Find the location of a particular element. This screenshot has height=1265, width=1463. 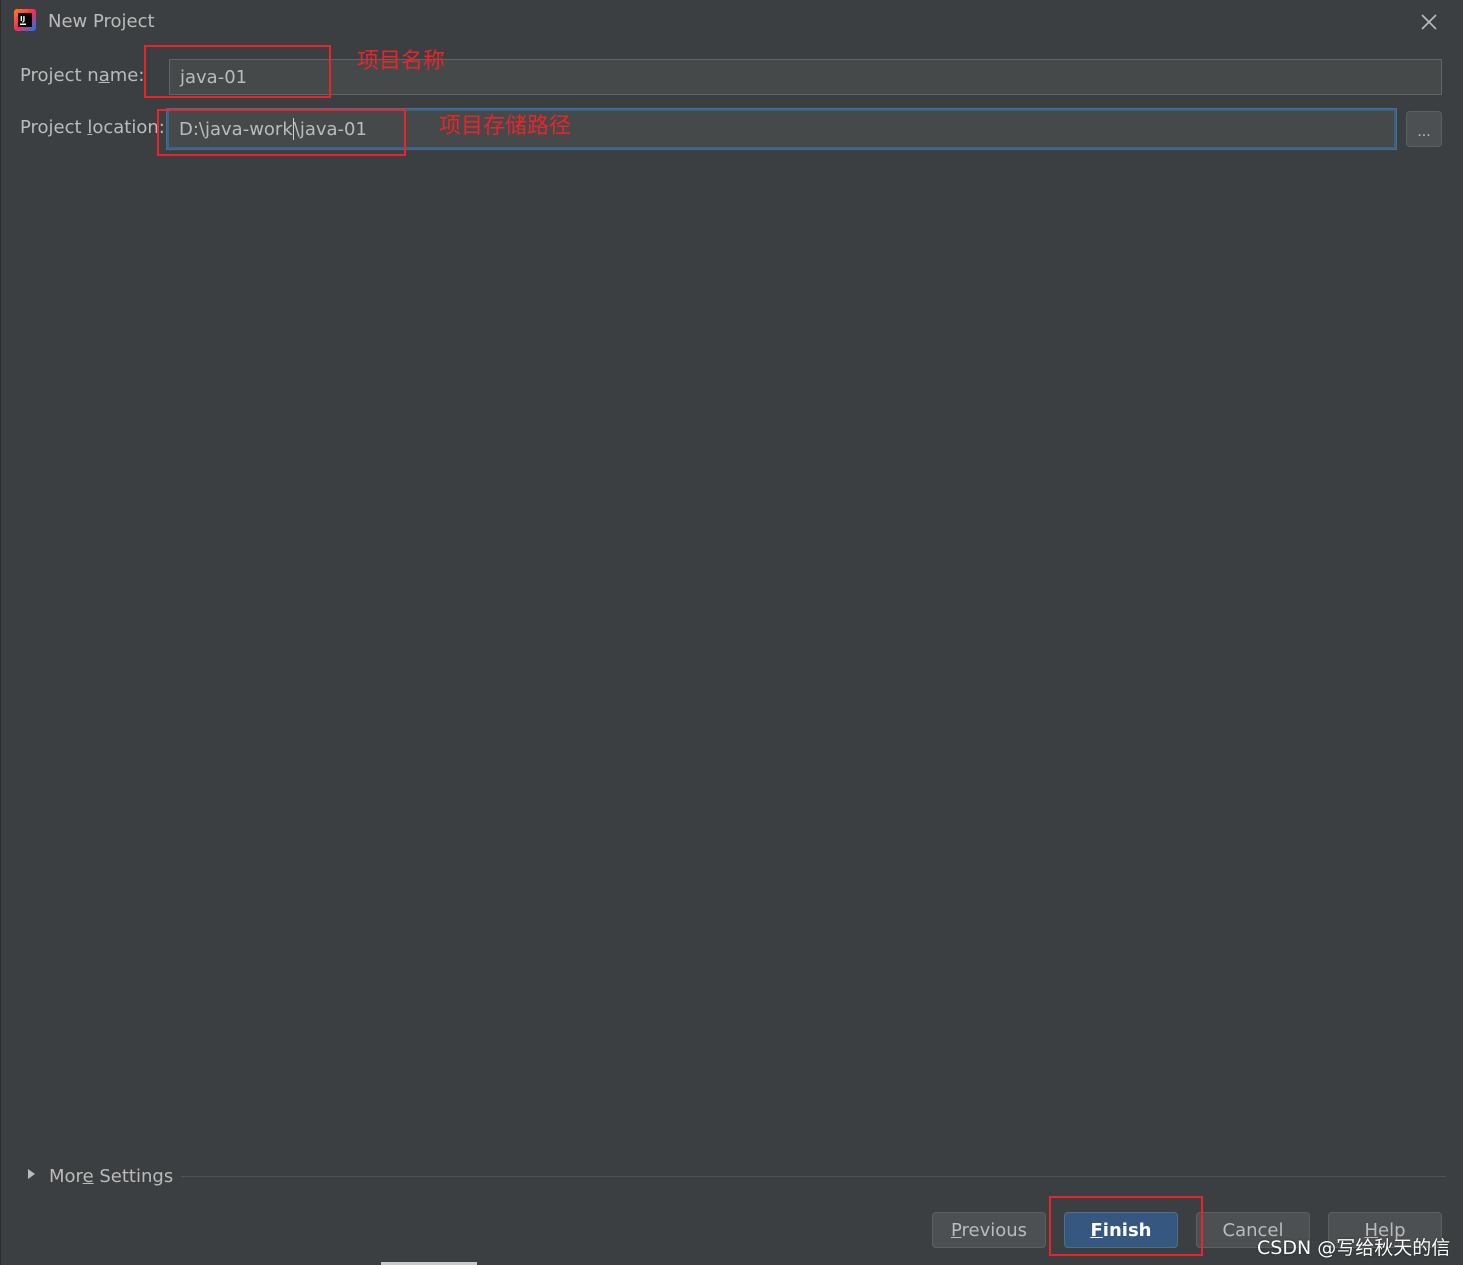

more-settings-label: More Settings is located at coordinates (111, 1176).